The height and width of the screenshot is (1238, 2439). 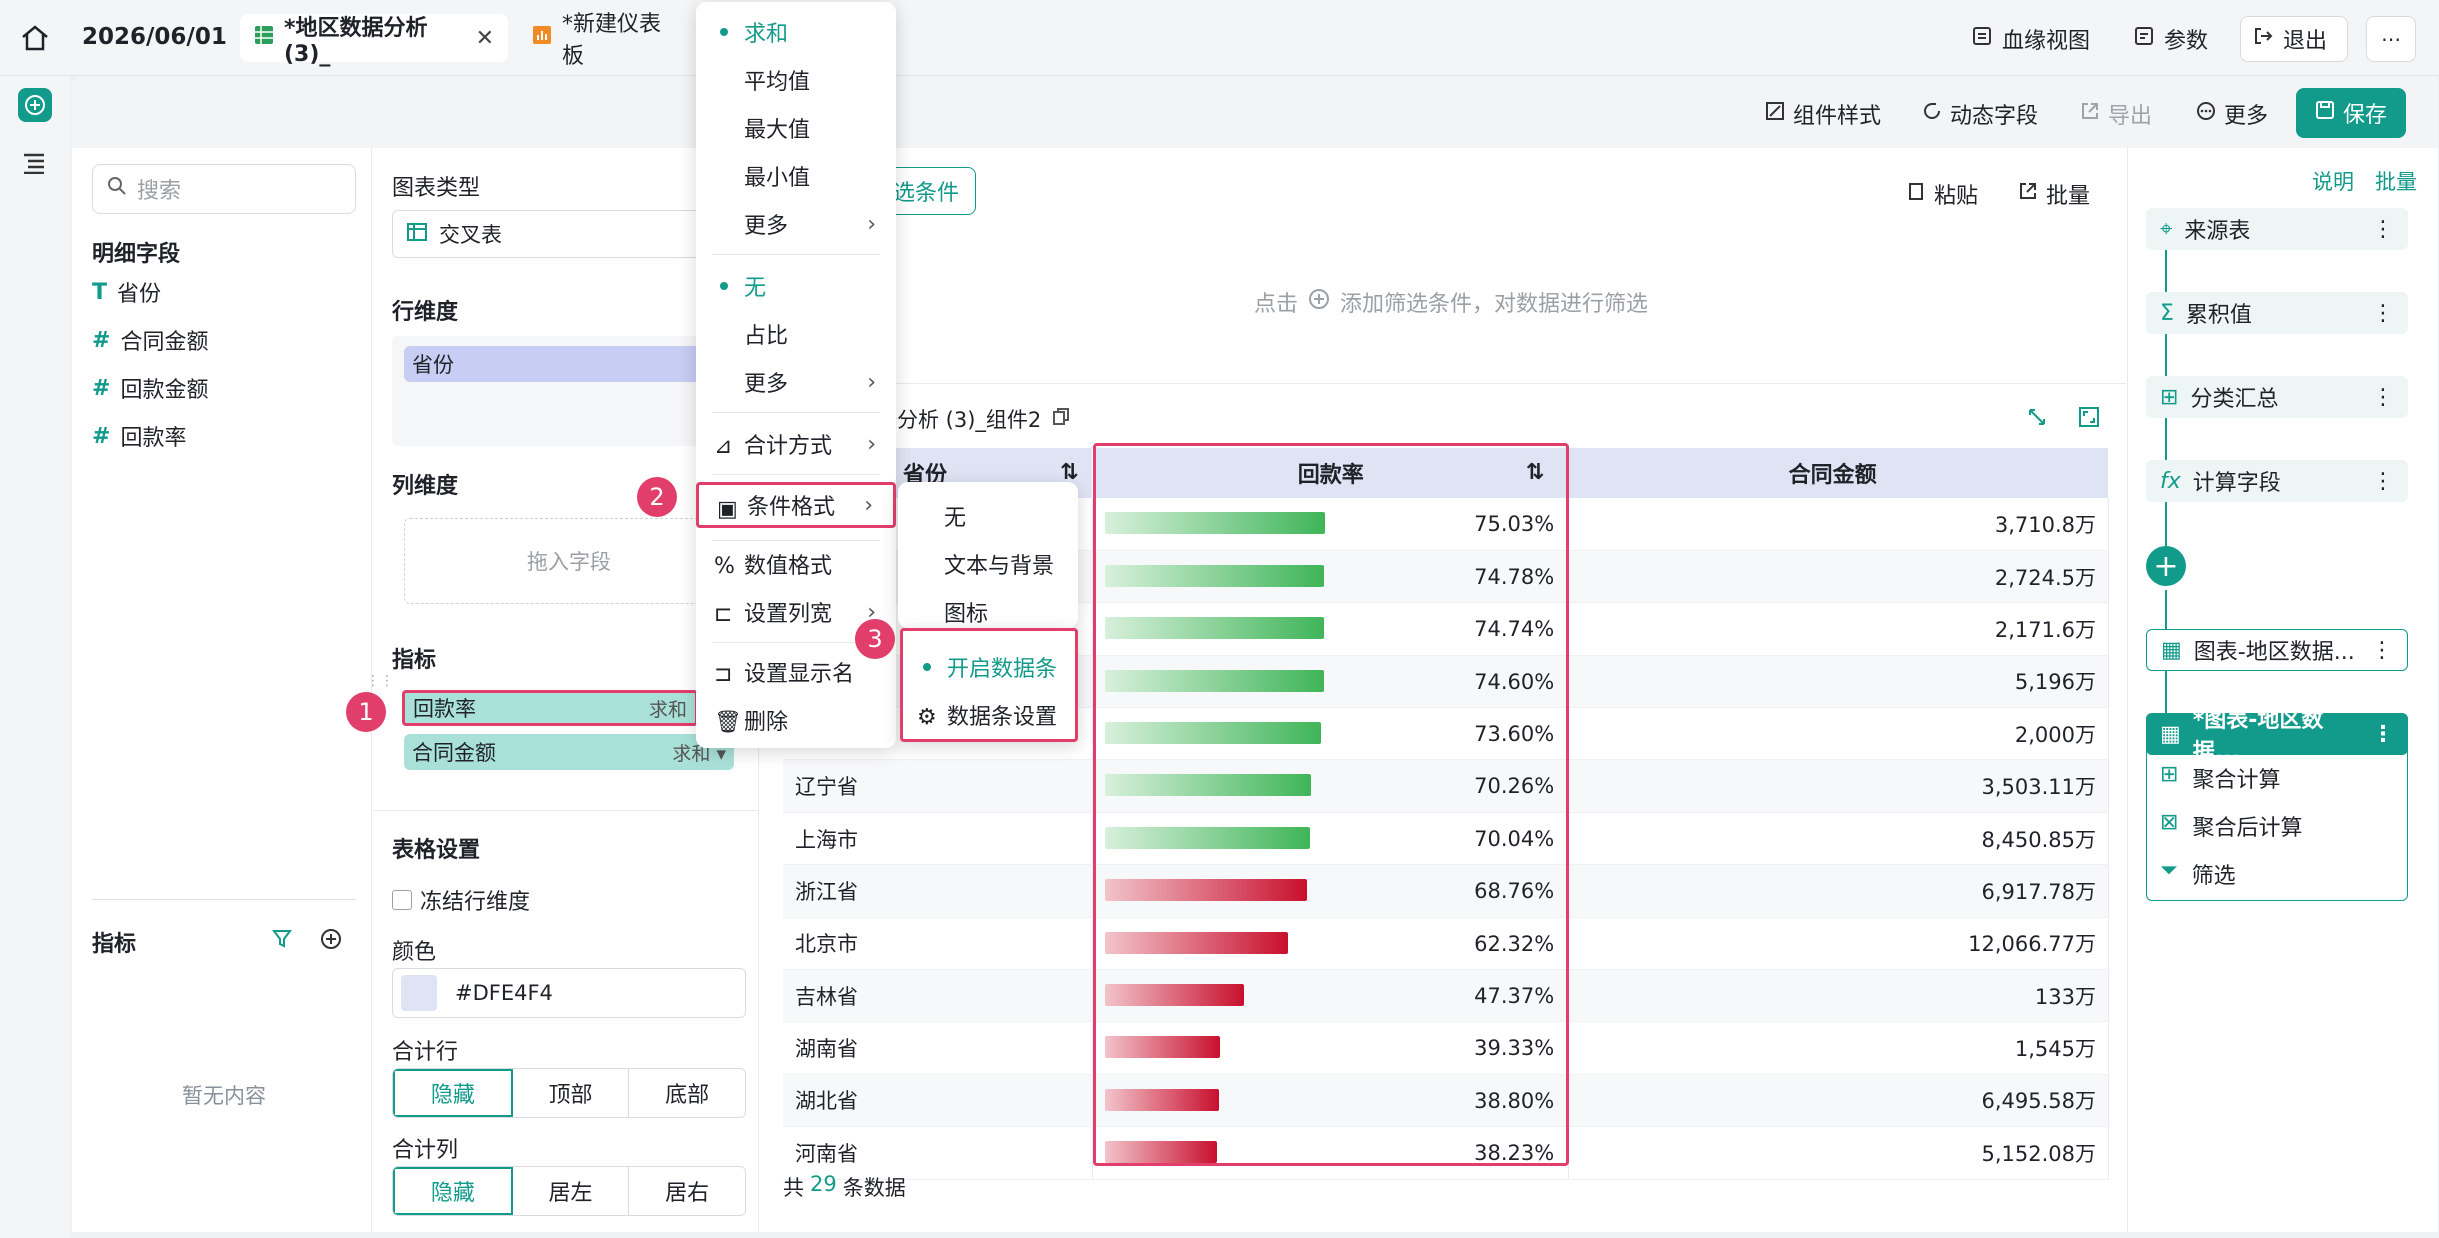 I want to click on flow-node-cumulative: Σ 累积值 ⋮, so click(x=2277, y=313).